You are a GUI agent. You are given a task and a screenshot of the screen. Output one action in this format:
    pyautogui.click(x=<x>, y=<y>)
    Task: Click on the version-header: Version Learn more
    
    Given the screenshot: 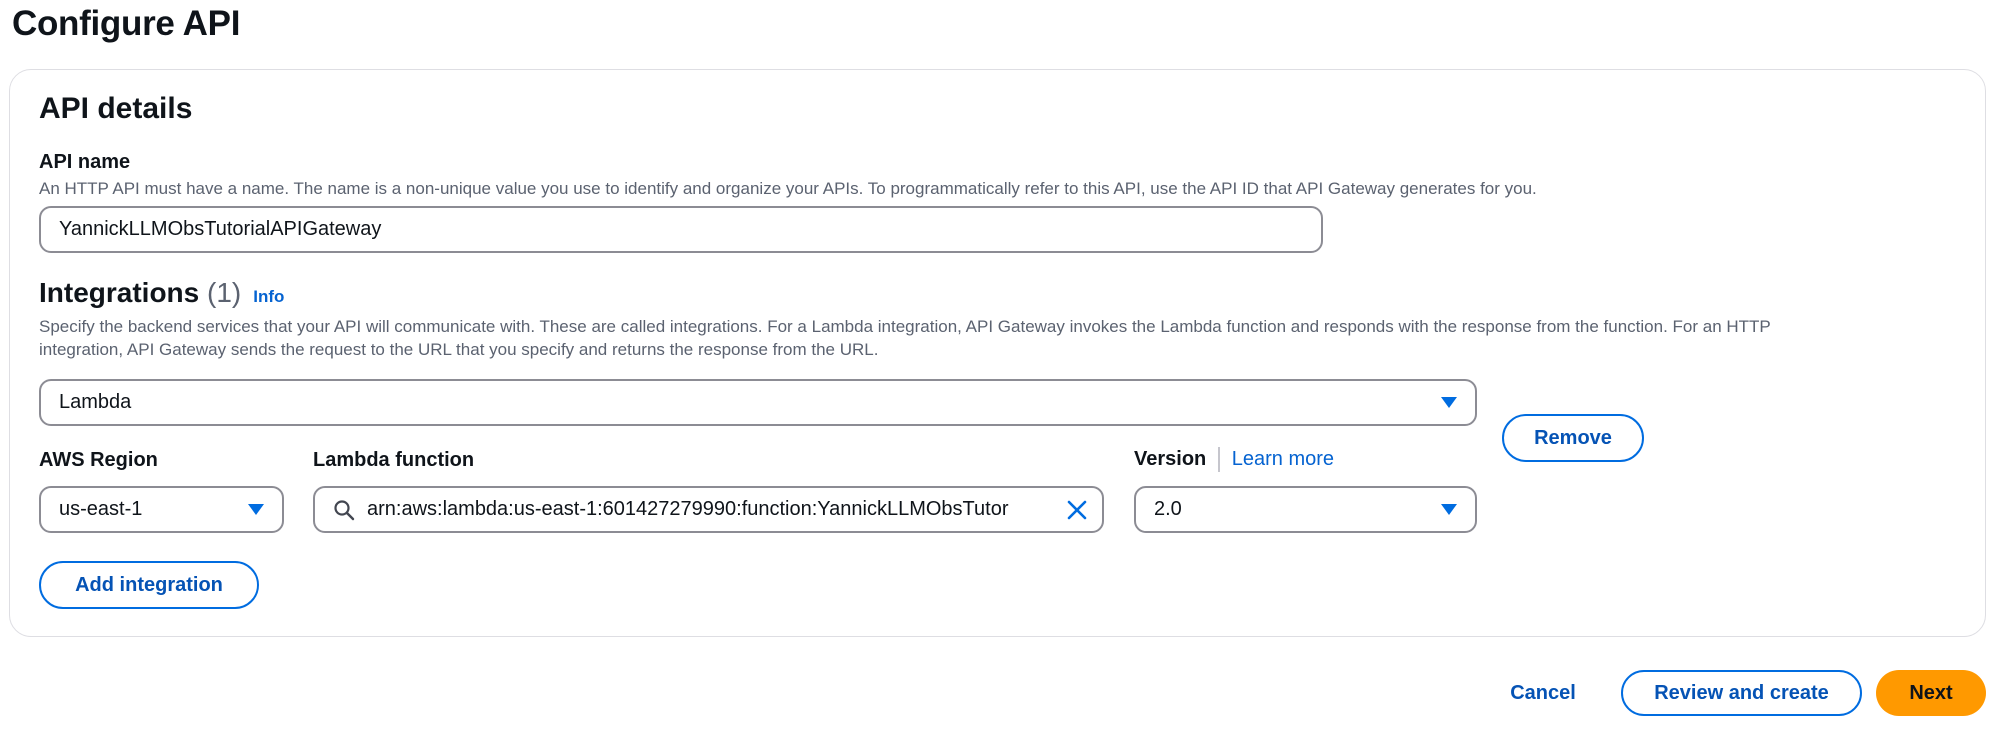 What is the action you would take?
    pyautogui.click(x=1234, y=459)
    